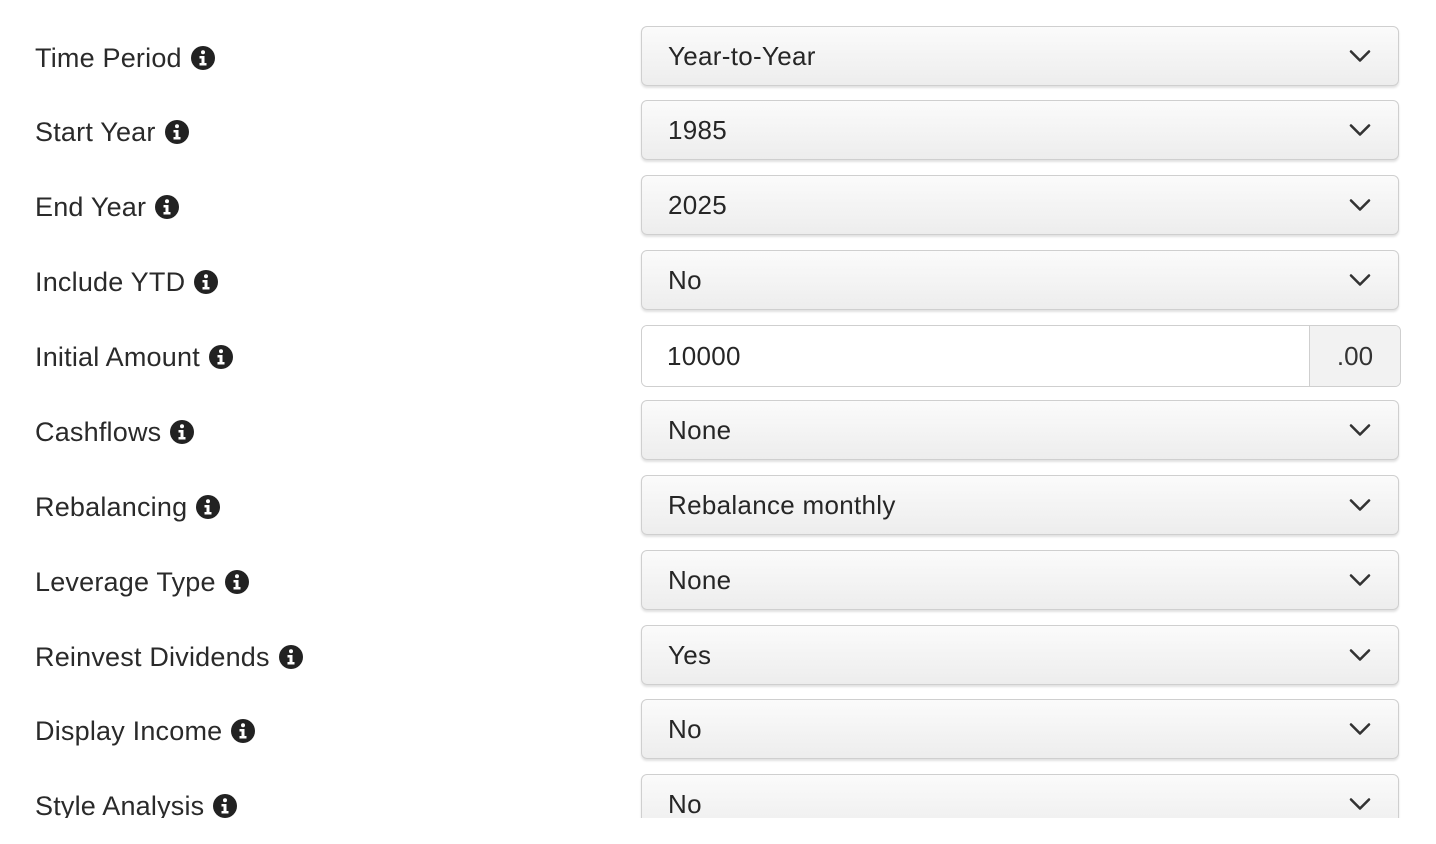 This screenshot has height=844, width=1436. I want to click on leverage-type-label: Leverage Type, so click(142, 582).